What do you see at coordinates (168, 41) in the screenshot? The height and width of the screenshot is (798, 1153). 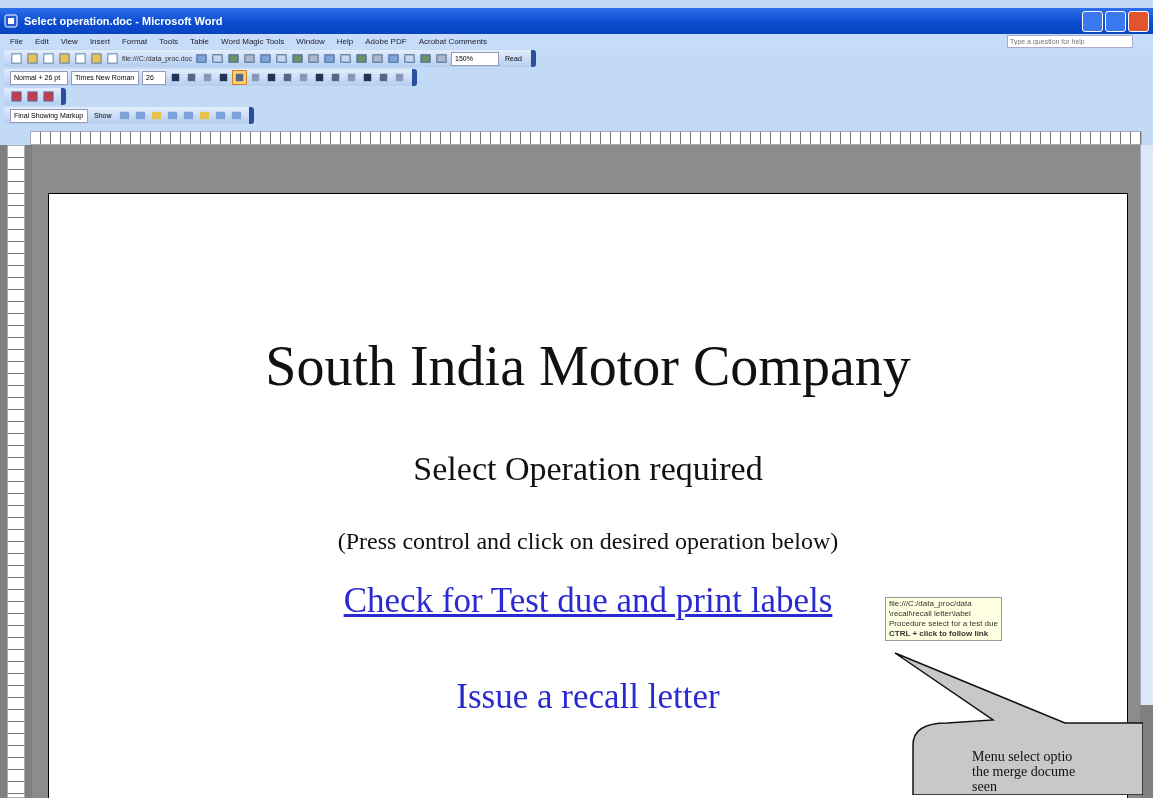 I see `menu-item: Tools` at bounding box center [168, 41].